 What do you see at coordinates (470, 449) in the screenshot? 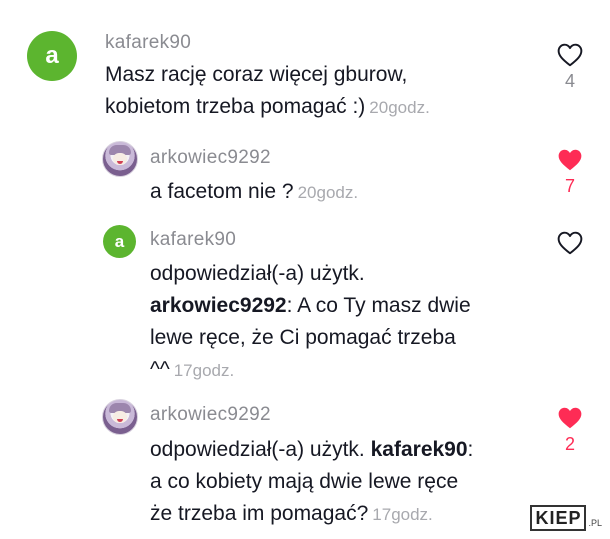
I see `comment-line-text: :` at bounding box center [470, 449].